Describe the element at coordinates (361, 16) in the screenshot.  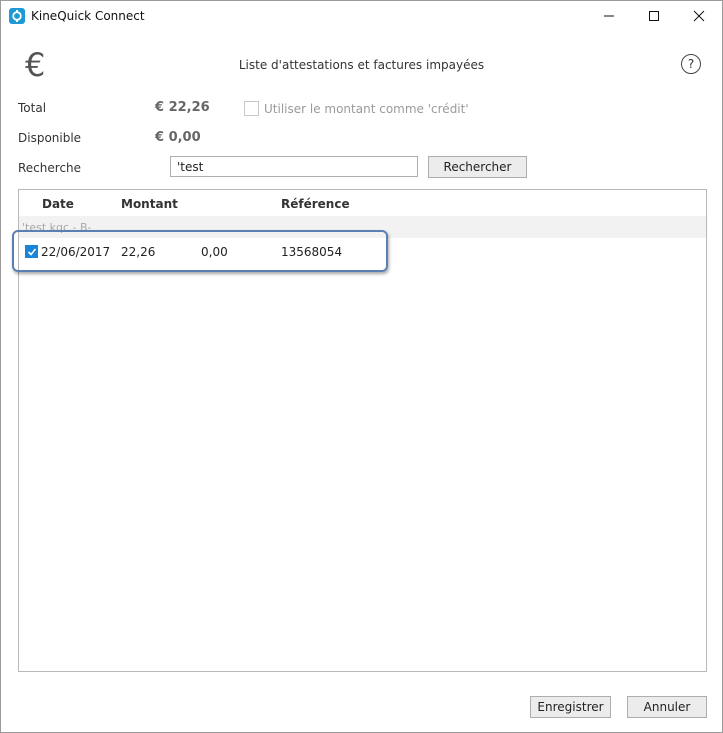
I see `title-bar: KineQuick Connect` at that location.